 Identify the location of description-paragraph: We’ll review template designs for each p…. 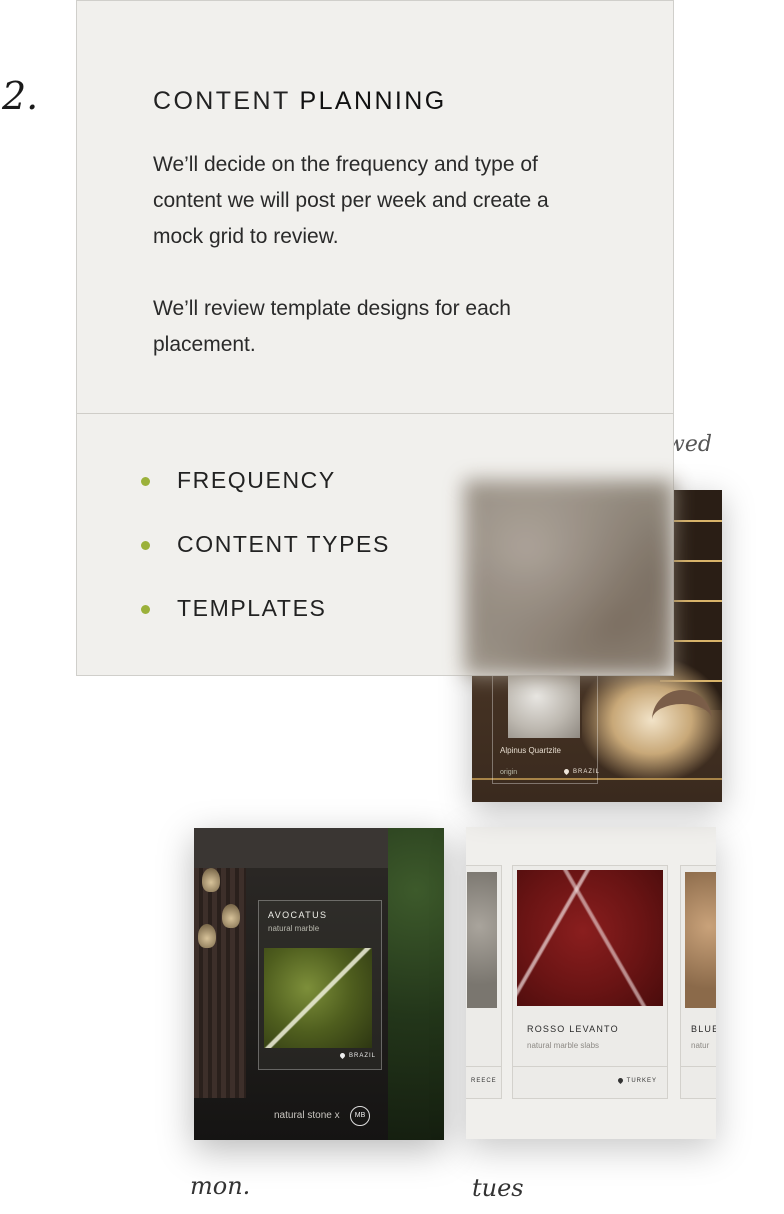
(332, 326).